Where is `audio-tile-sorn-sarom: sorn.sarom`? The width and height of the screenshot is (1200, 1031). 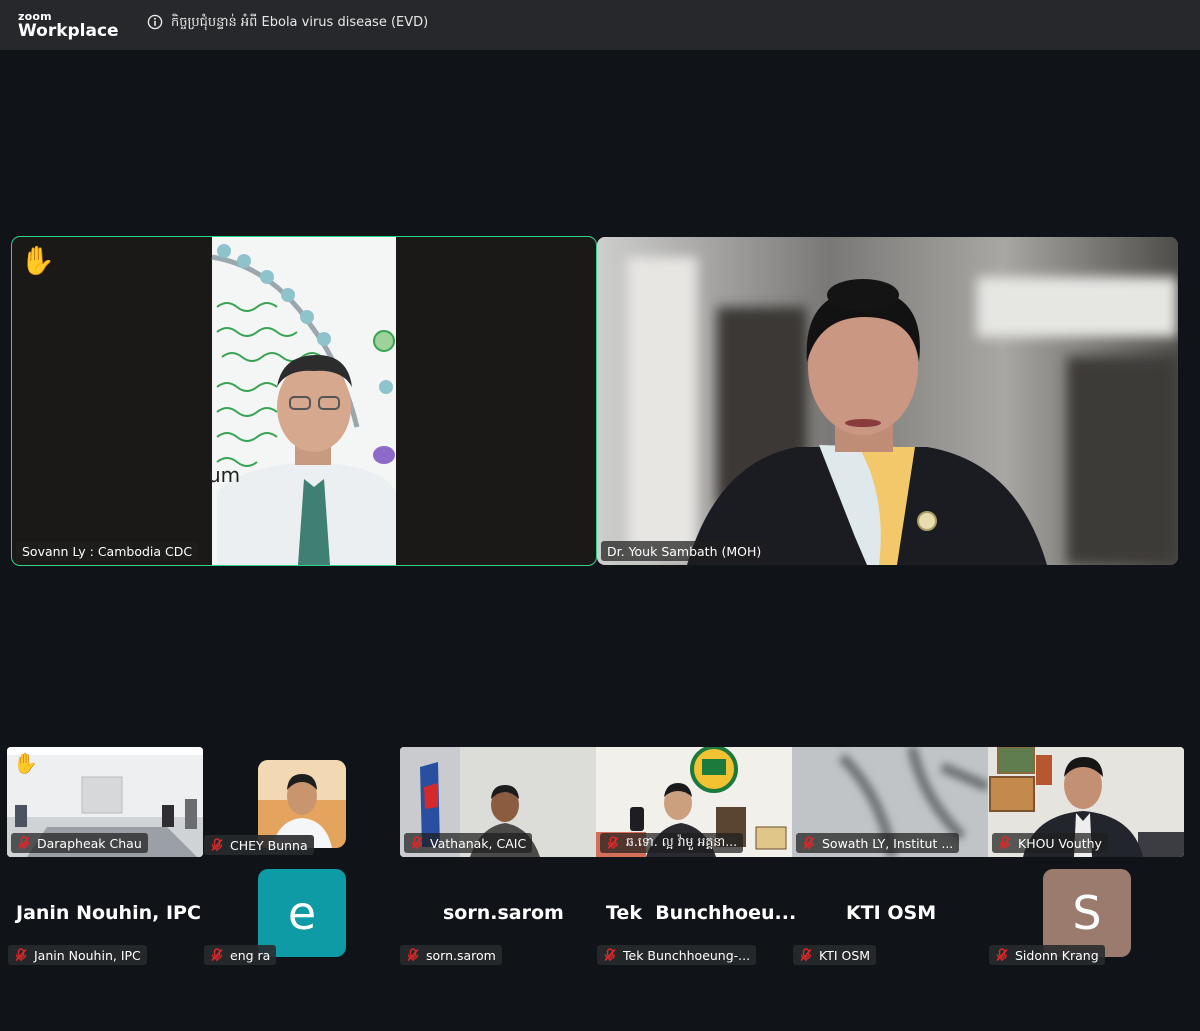
audio-tile-sorn-sarom: sorn.sarom is located at coordinates (503, 913).